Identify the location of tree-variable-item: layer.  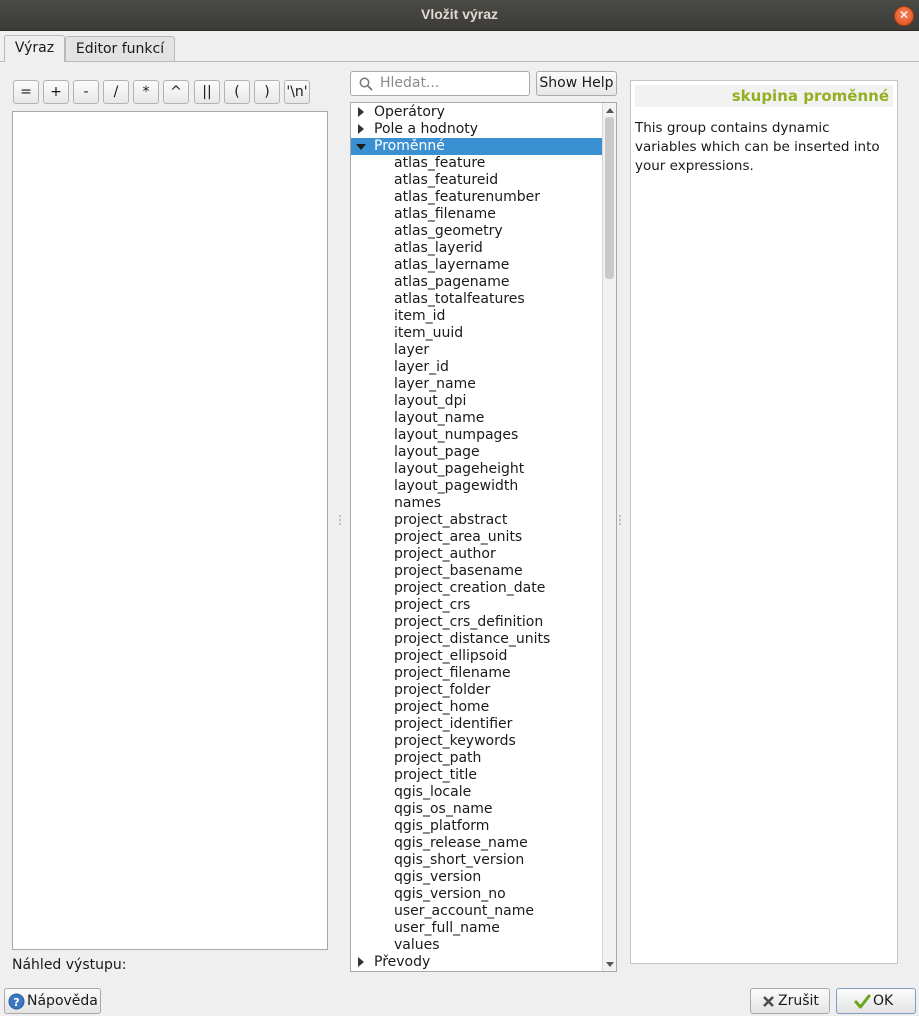
(477, 350).